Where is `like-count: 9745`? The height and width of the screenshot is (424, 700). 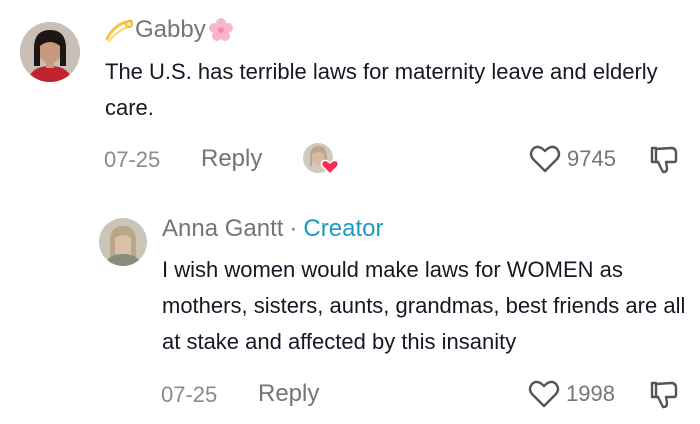 like-count: 9745 is located at coordinates (591, 158).